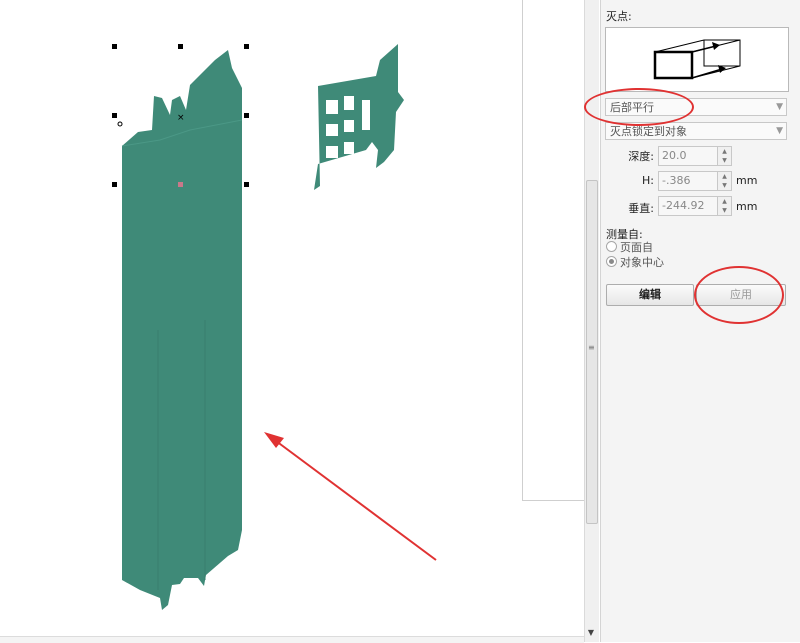 This screenshot has height=643, width=800. What do you see at coordinates (641, 156) in the screenshot?
I see `depth-label: 深度:` at bounding box center [641, 156].